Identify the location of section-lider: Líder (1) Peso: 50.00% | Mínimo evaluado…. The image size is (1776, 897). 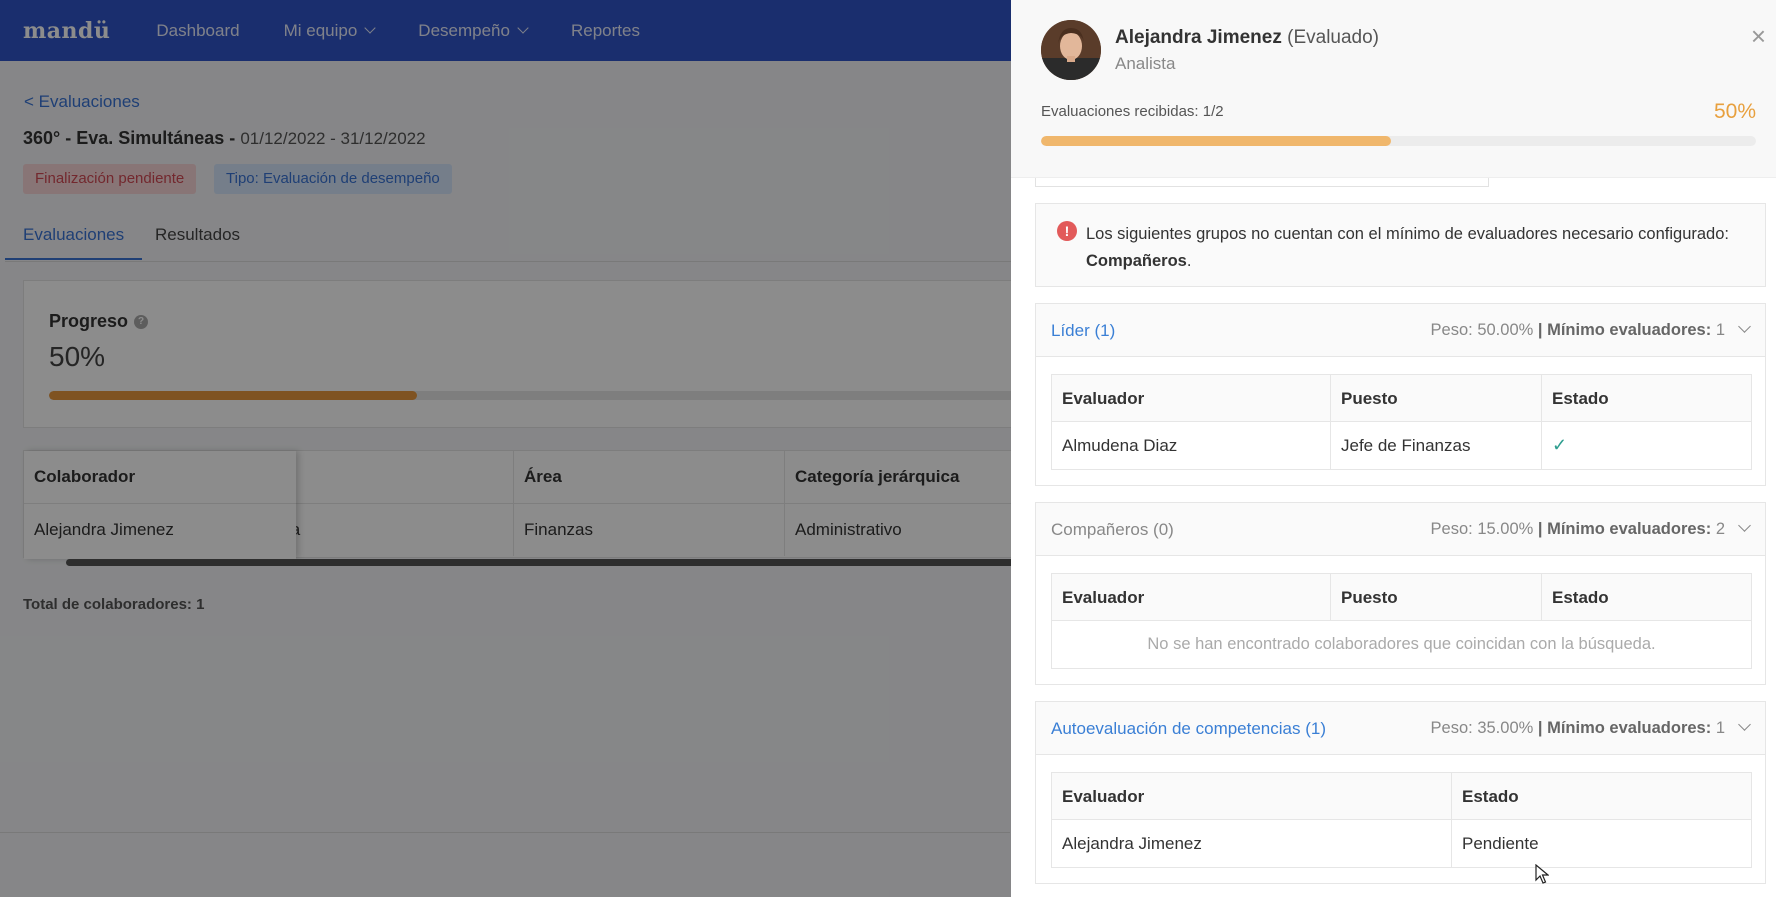
(1400, 394).